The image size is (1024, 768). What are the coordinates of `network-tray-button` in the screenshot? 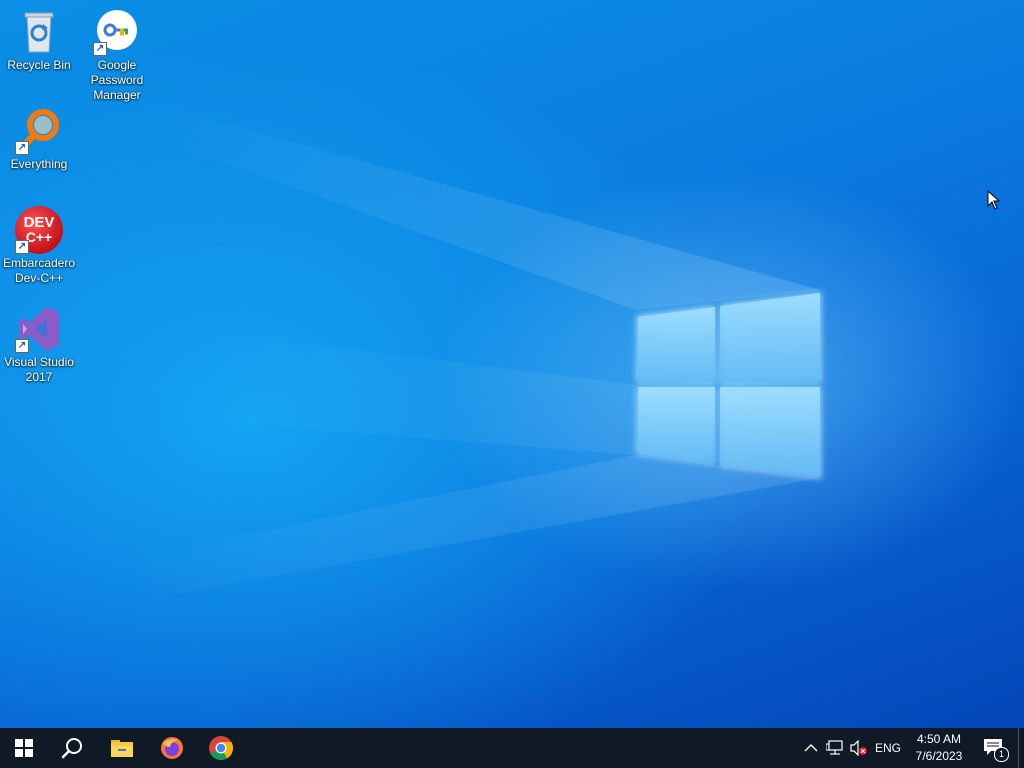 It's located at (835, 748).